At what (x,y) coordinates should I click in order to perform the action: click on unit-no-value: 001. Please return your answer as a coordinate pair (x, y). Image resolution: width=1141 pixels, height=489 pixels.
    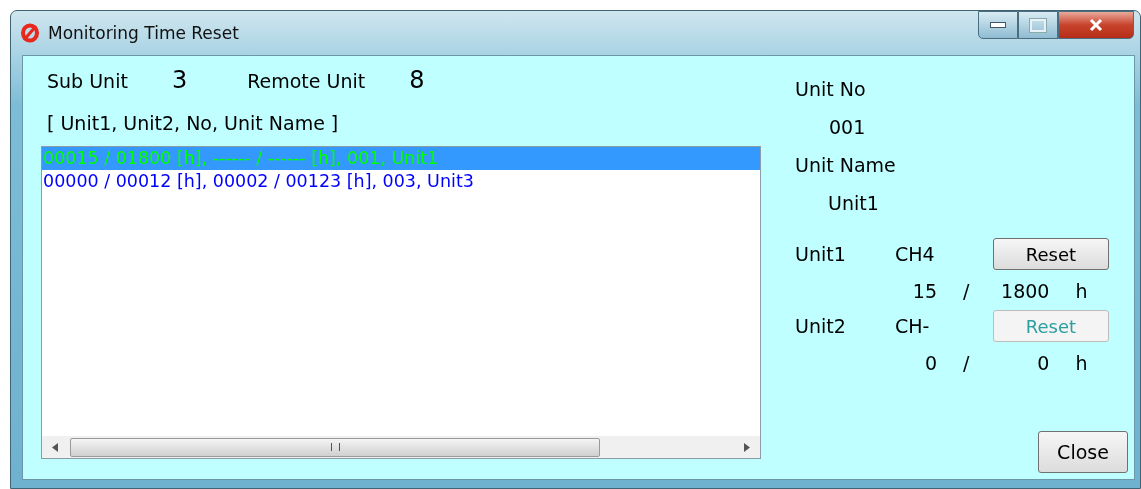
    Looking at the image, I should click on (847, 128).